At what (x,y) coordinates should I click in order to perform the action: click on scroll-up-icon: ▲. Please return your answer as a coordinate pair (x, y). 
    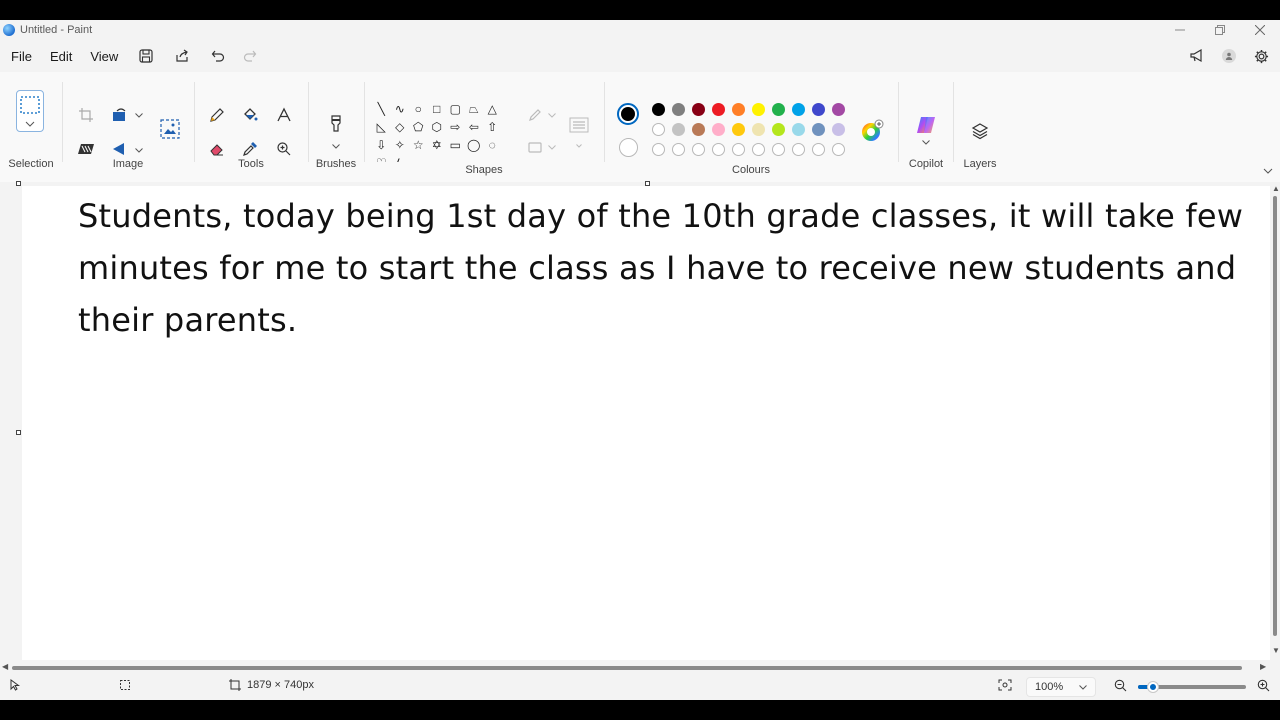
    Looking at the image, I should click on (1276, 188).